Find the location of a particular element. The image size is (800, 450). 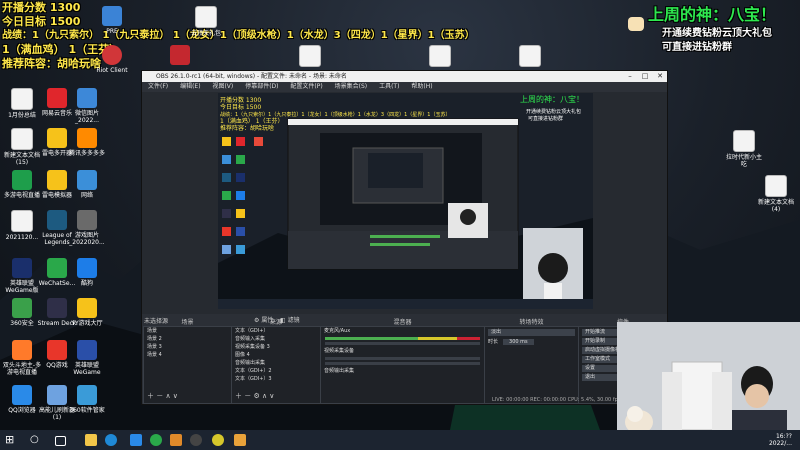

desktop-icon: YY游戏大厅 is located at coordinates (87, 312).